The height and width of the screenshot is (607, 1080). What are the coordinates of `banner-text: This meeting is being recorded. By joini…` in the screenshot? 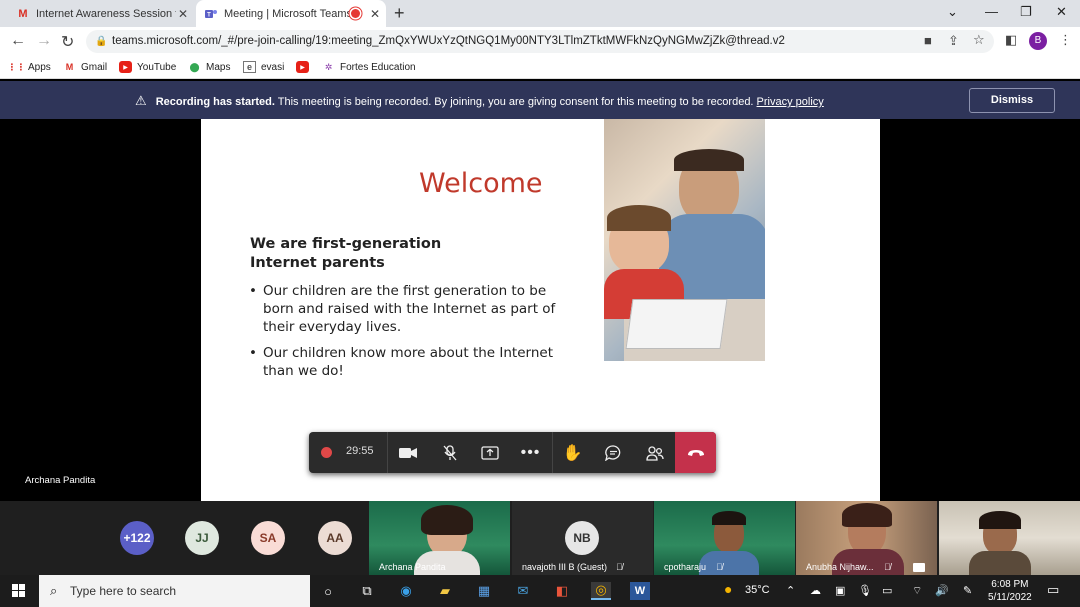 It's located at (515, 102).